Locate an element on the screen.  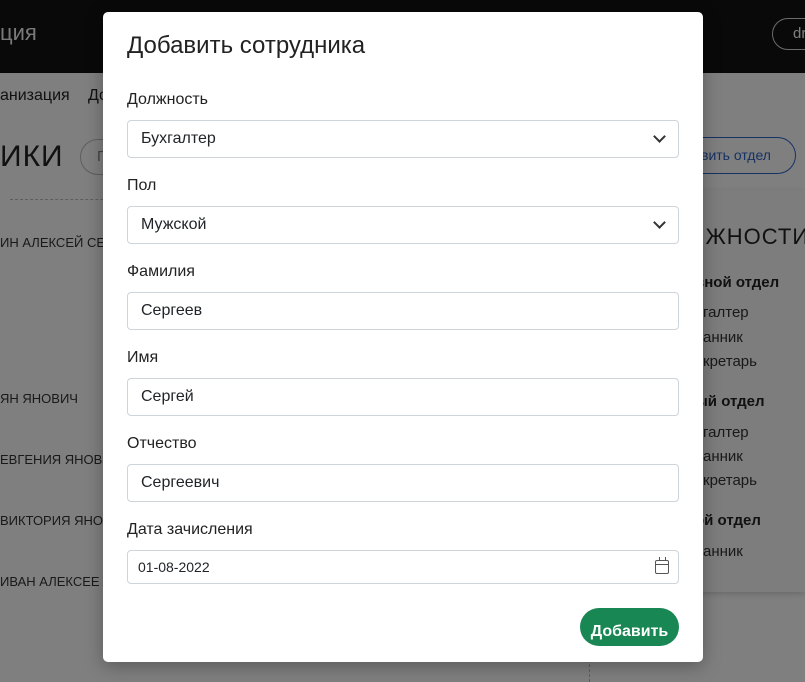
last-name-label: Фамилия is located at coordinates (161, 271).